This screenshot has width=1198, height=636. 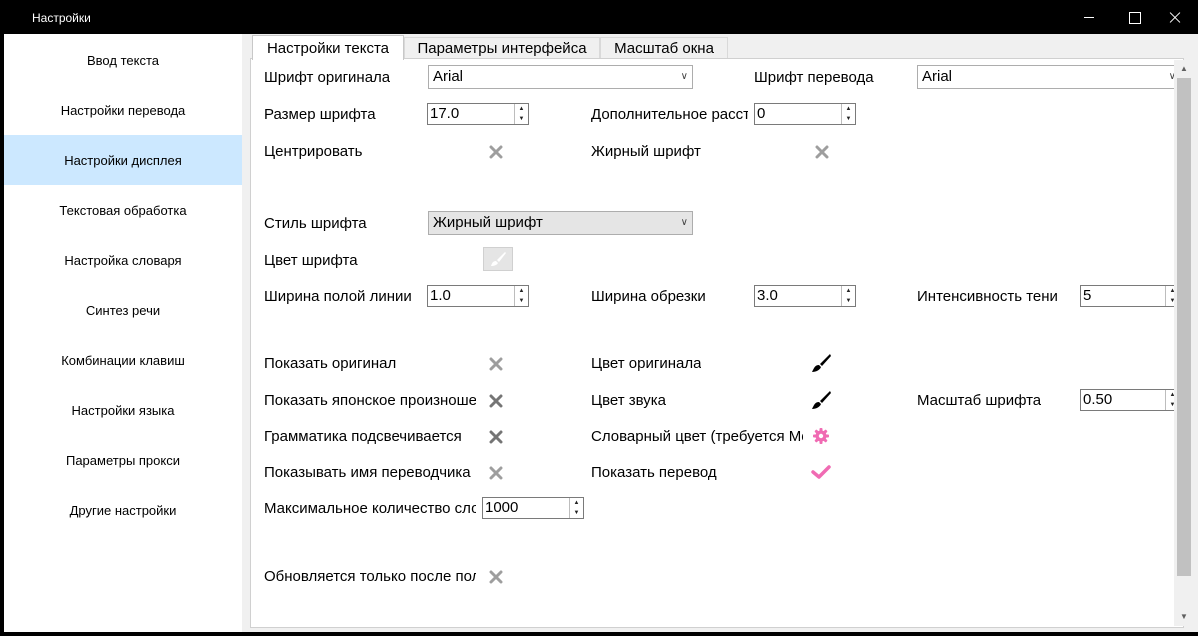 I want to click on hollow-line-label: Ширина полой линии, so click(x=338, y=296).